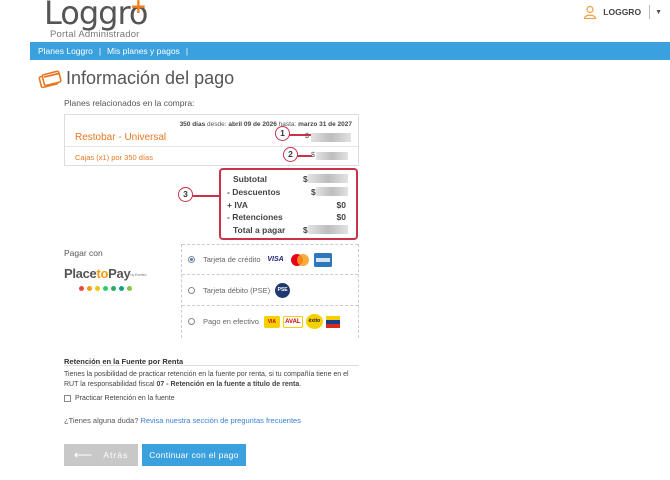  What do you see at coordinates (322, 259) in the screenshot?
I see `amex-icon` at bounding box center [322, 259].